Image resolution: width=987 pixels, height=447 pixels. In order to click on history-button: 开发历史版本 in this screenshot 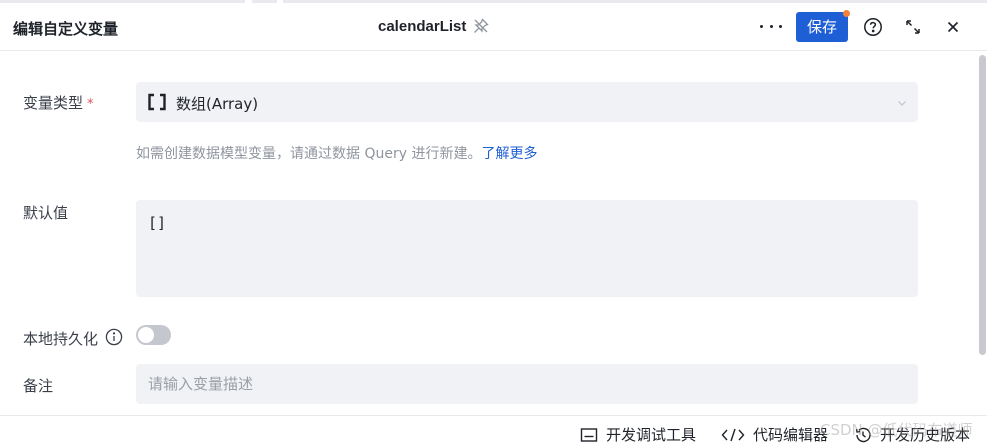, I will do `click(912, 434)`.